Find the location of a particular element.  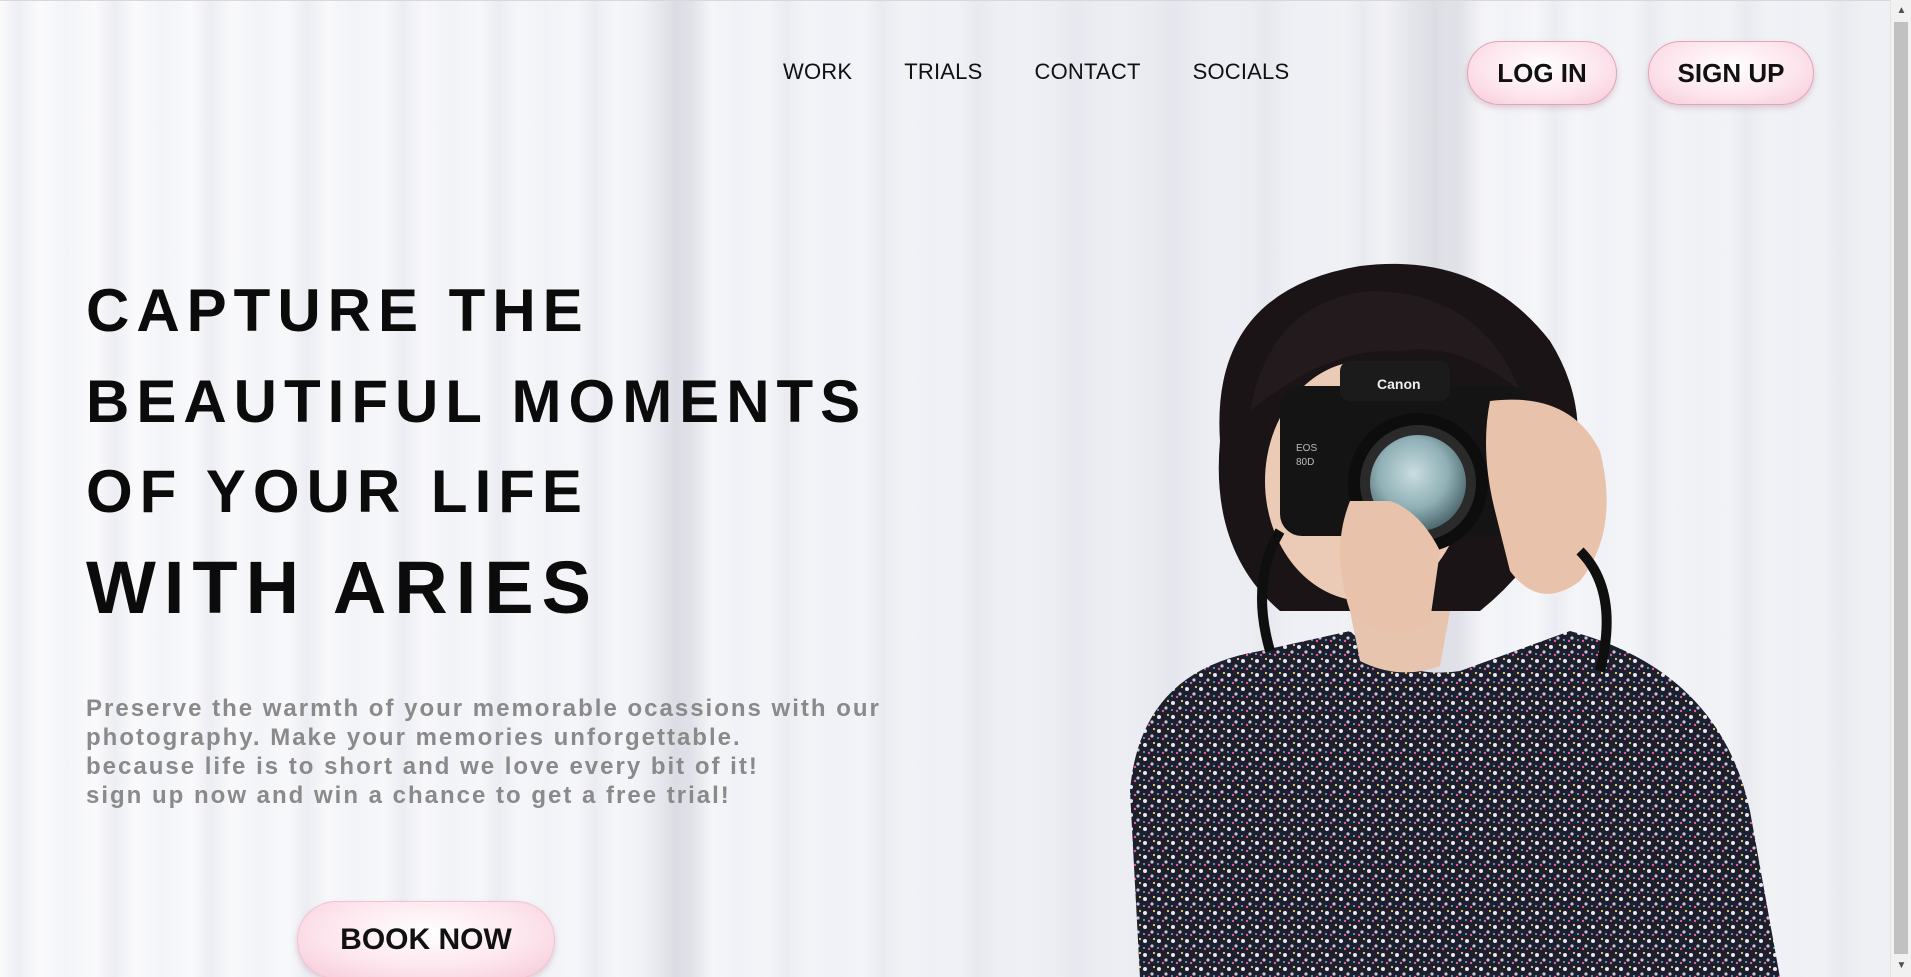

curtain-fold is located at coordinates (675, 489).